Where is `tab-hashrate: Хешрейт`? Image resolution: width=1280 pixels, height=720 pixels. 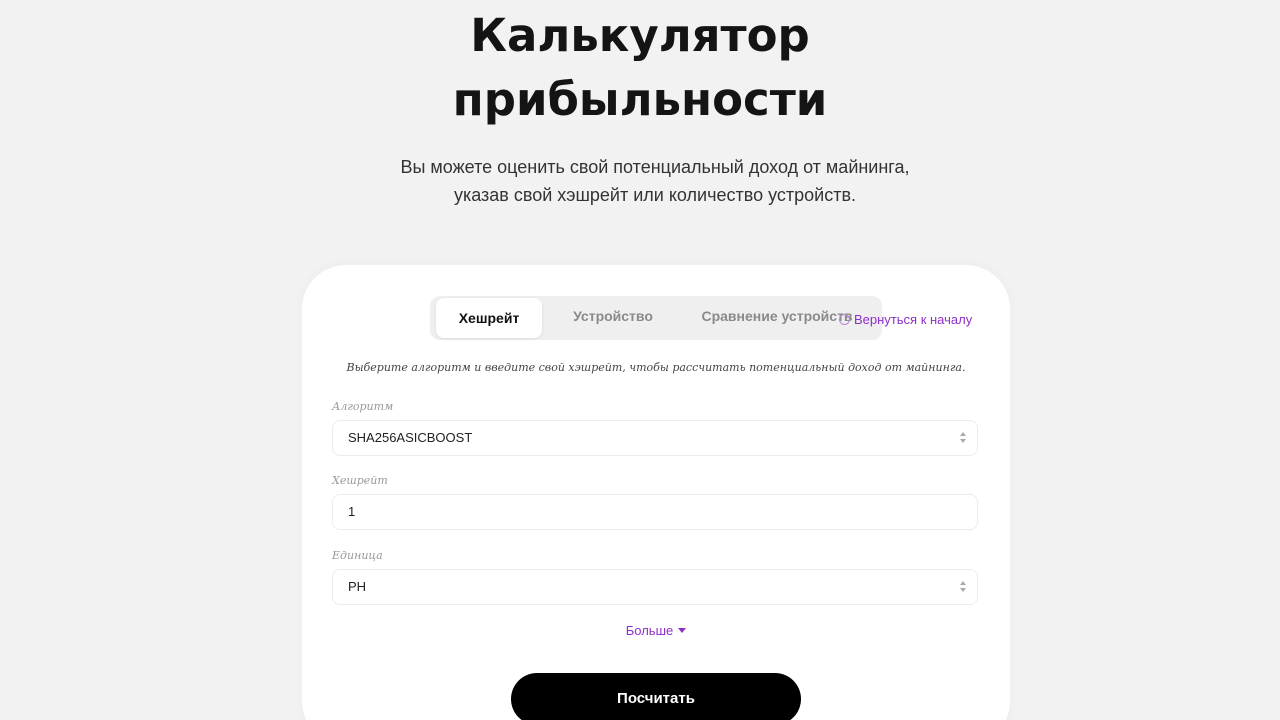 tab-hashrate: Хешрейт is located at coordinates (489, 318).